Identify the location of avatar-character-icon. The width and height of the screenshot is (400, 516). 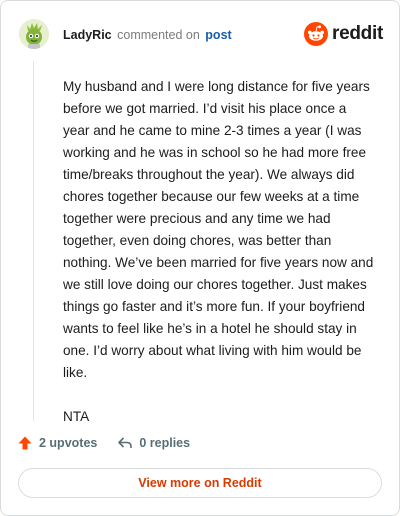
(34, 34).